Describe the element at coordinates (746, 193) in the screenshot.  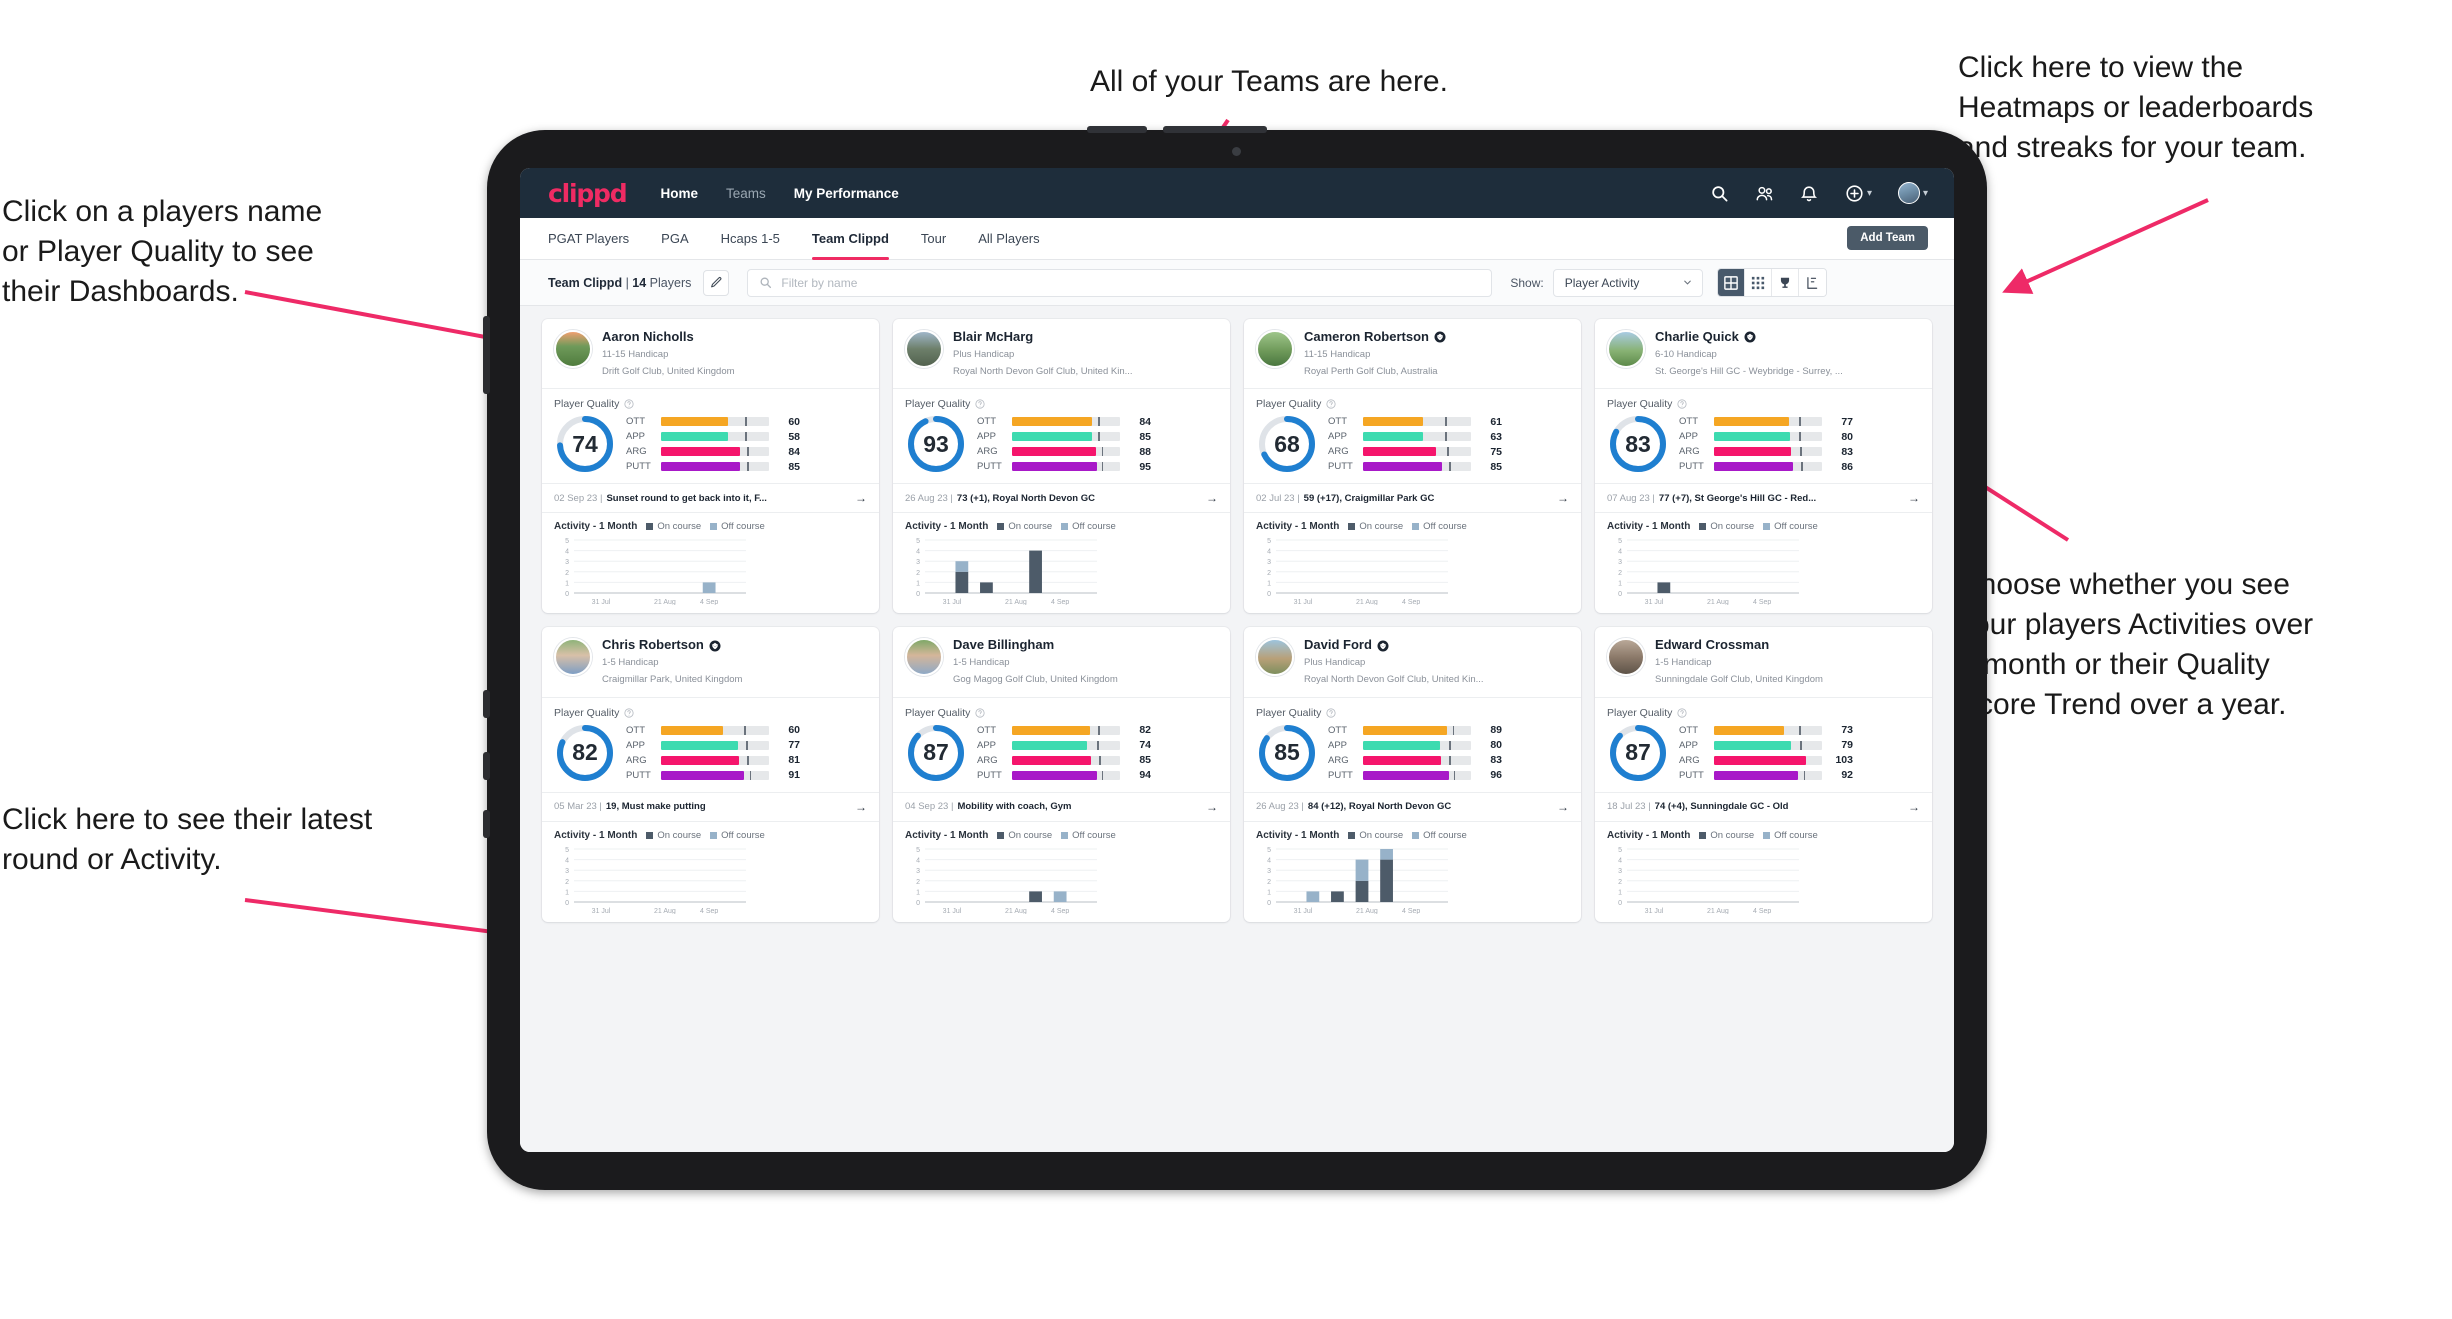
I see `nav-item-teams: Teams` at that location.